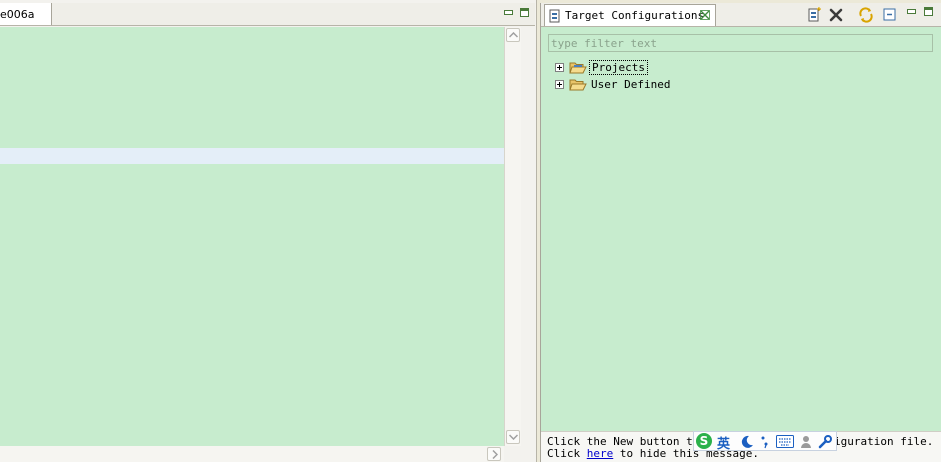  I want to click on hide-message-link: here, so click(600, 453).